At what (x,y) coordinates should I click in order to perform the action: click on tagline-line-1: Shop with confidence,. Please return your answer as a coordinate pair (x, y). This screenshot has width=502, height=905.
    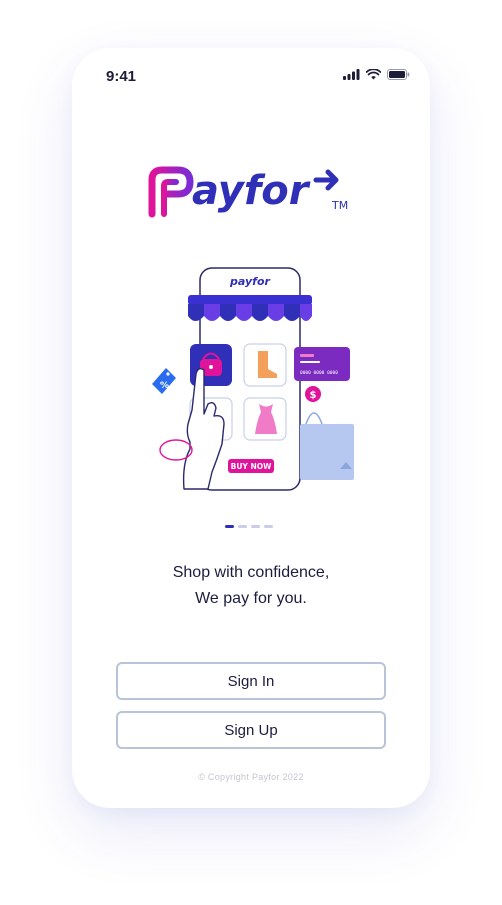
    Looking at the image, I should click on (251, 572).